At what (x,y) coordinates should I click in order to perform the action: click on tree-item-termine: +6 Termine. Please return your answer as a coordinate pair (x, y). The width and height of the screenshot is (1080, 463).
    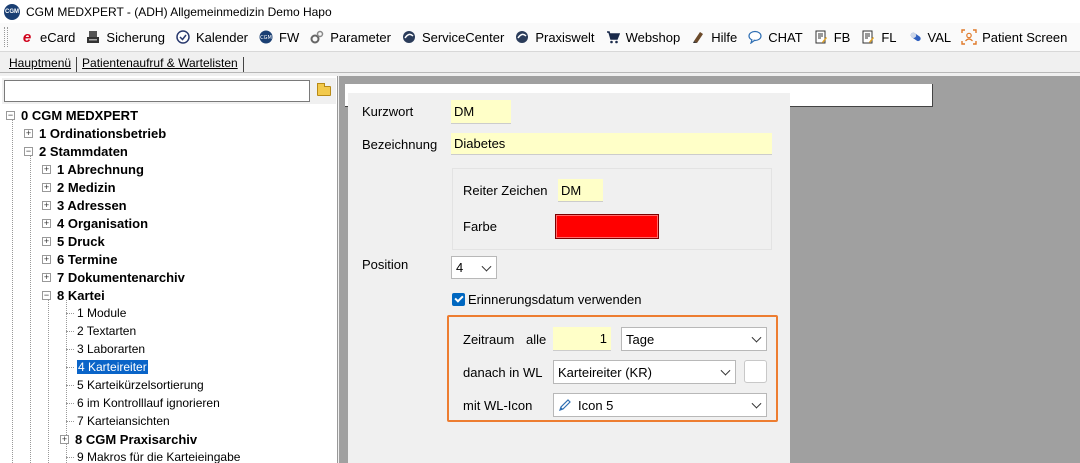
    Looking at the image, I should click on (79, 259).